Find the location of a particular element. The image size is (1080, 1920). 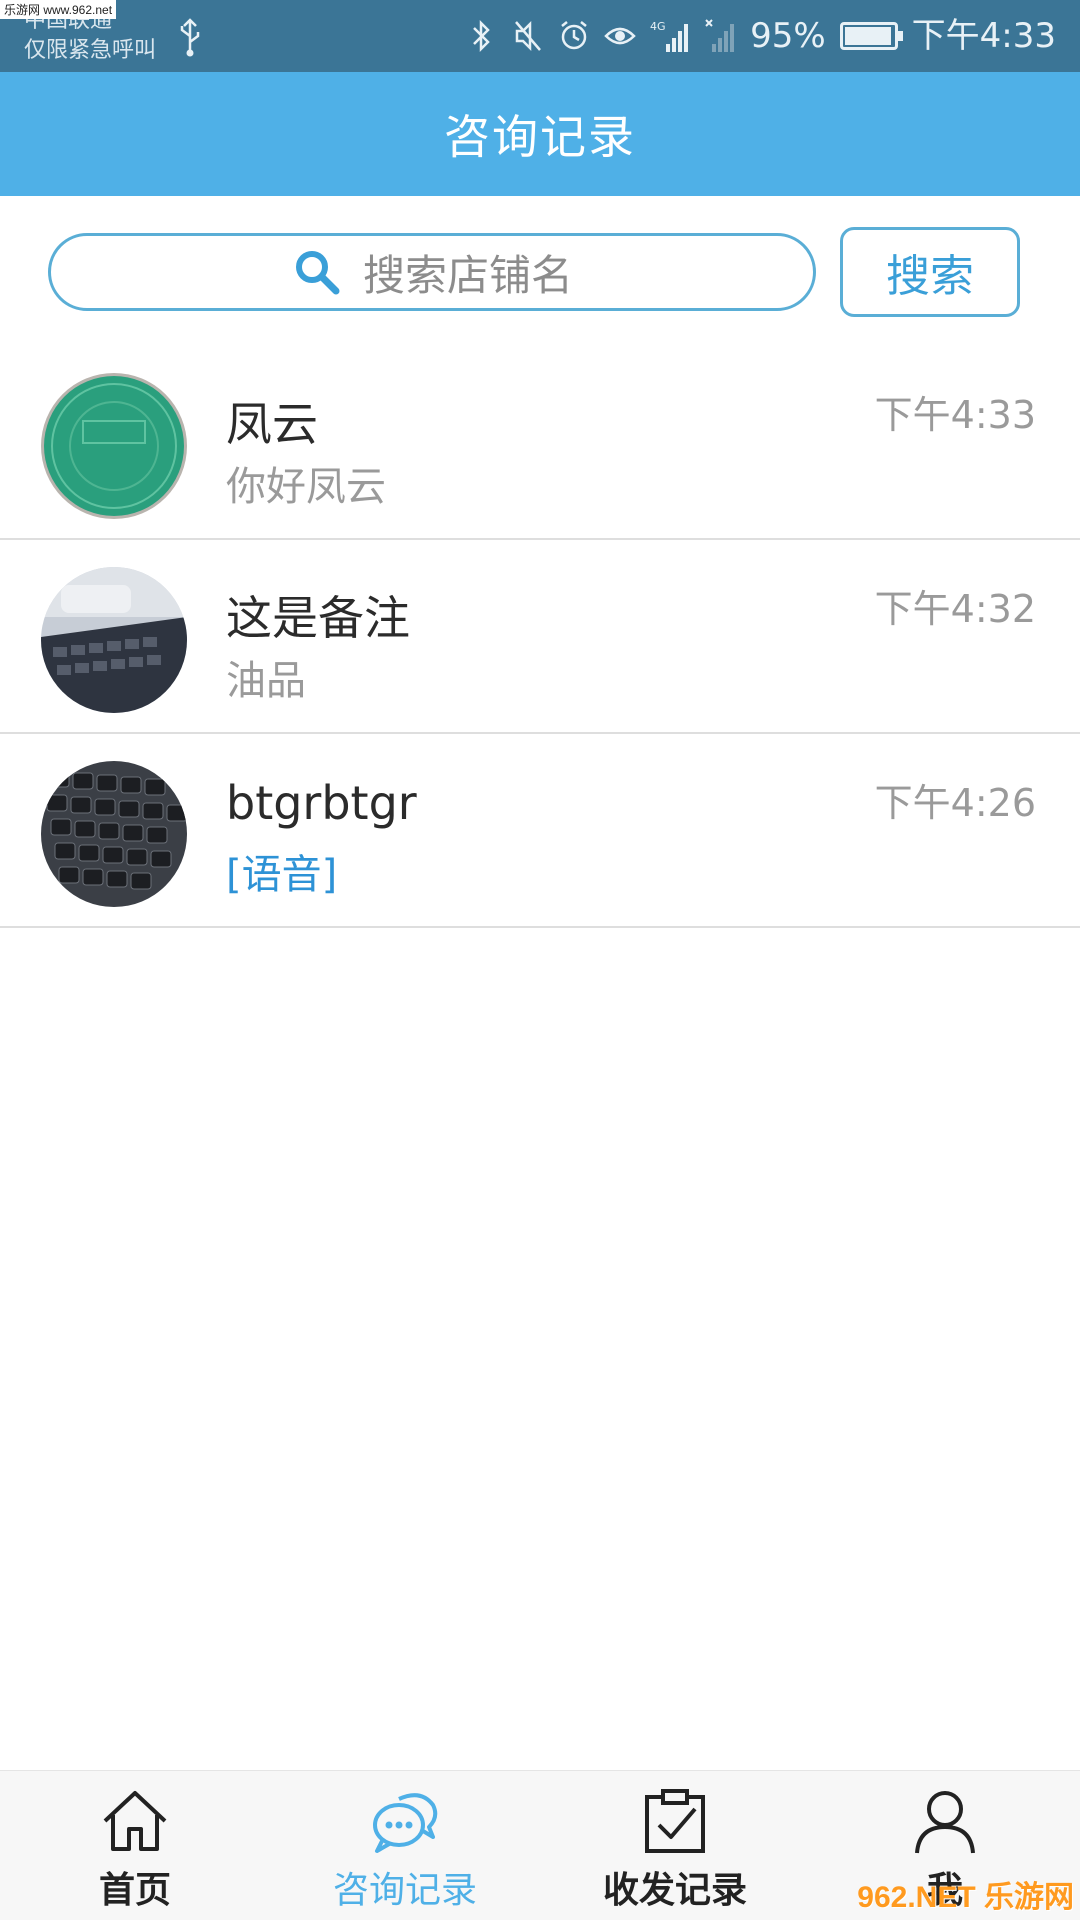

conversation-name: 凤云 is located at coordinates (272, 424).